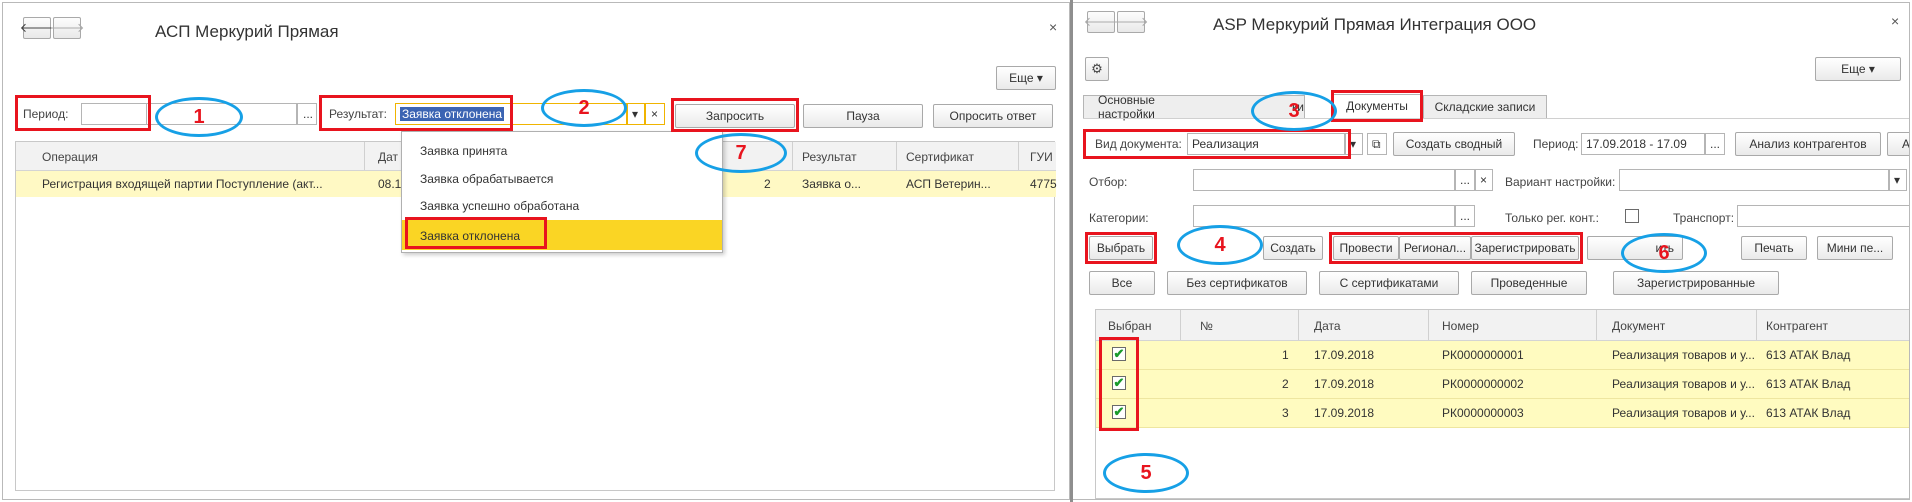 The image size is (1912, 502). What do you see at coordinates (1220, 245) in the screenshot?
I see `callout-4: 4` at bounding box center [1220, 245].